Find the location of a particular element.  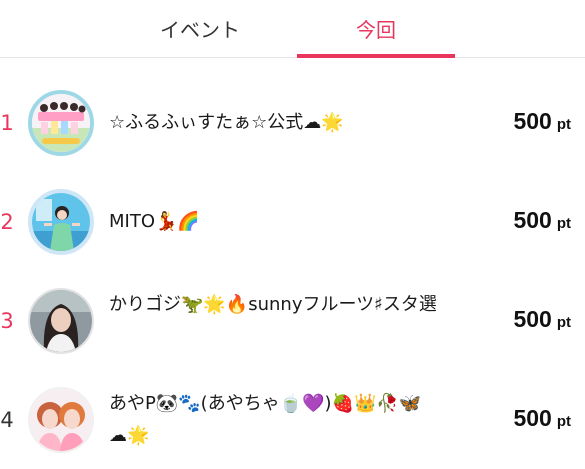

active-tab-indicator is located at coordinates (376, 56).